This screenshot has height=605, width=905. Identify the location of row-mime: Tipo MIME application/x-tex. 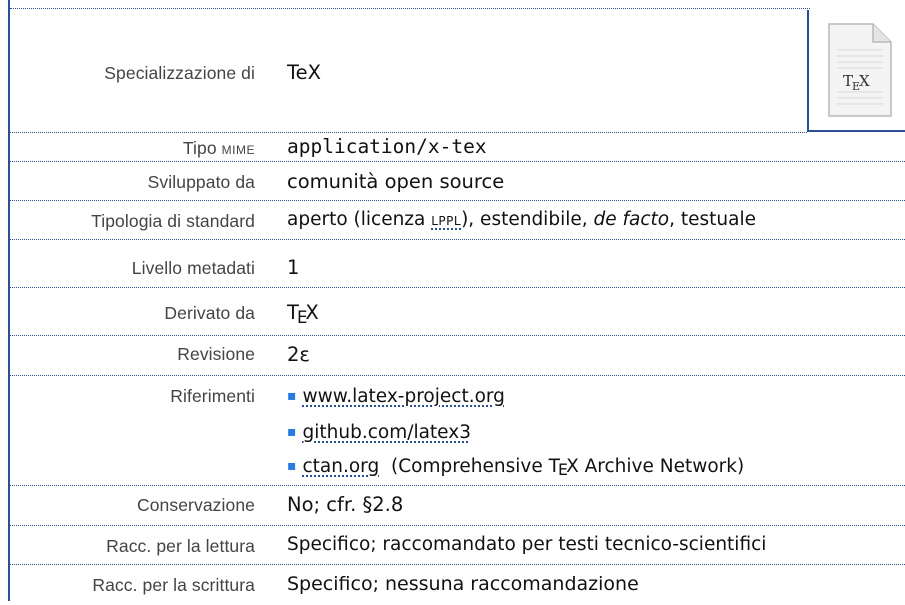
(457, 147).